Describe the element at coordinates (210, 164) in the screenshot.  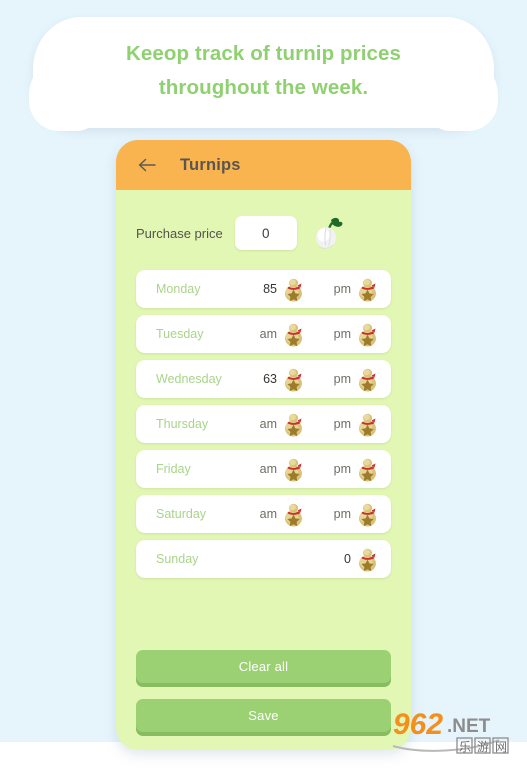
I see `page-title: Turnips` at that location.